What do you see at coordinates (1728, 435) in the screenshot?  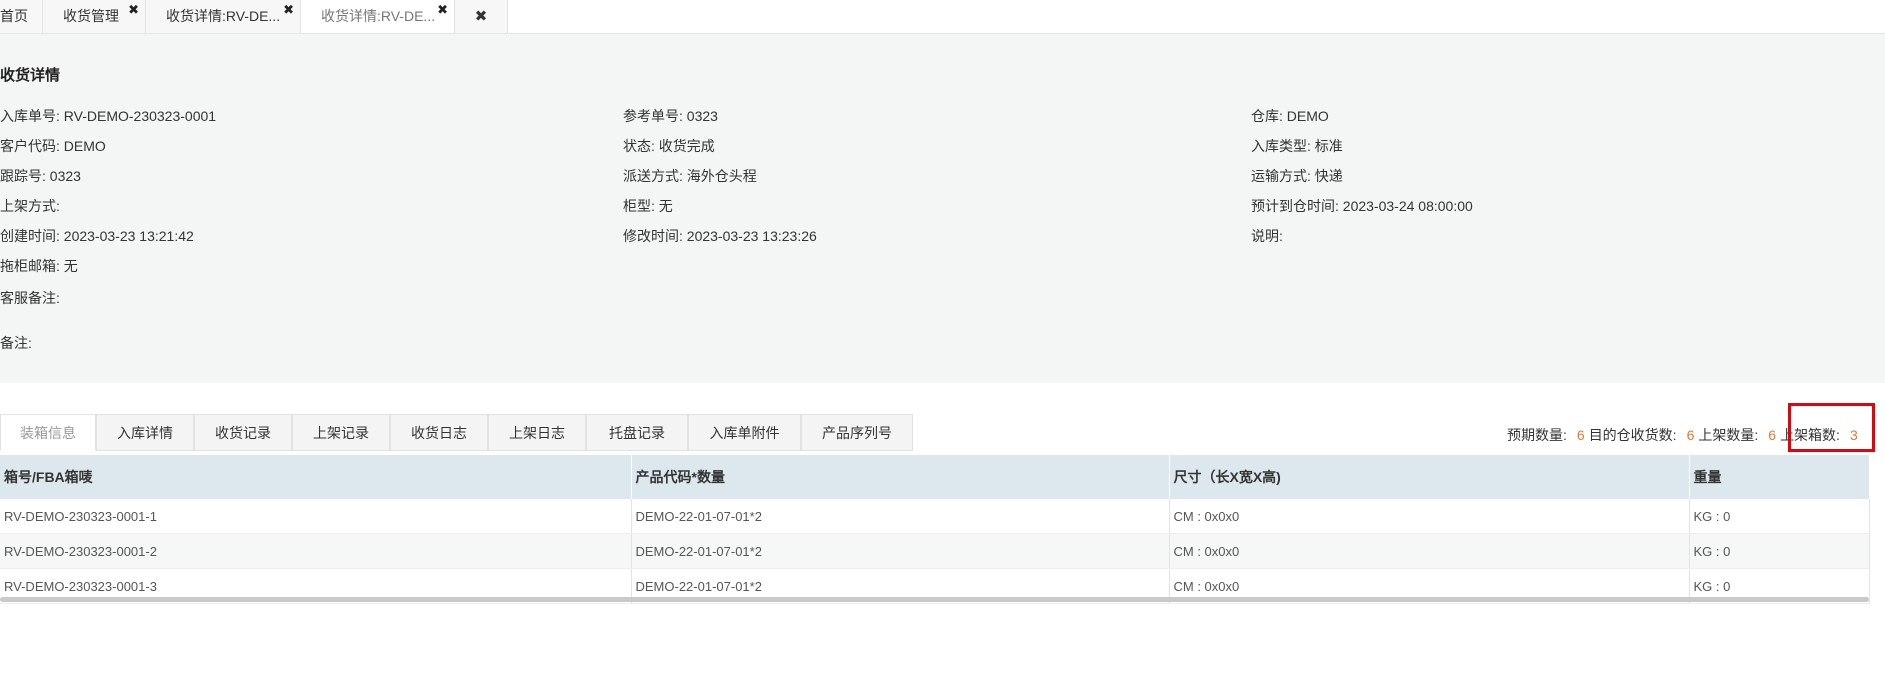 I see `putaway-qty-label: 上架数量:` at bounding box center [1728, 435].